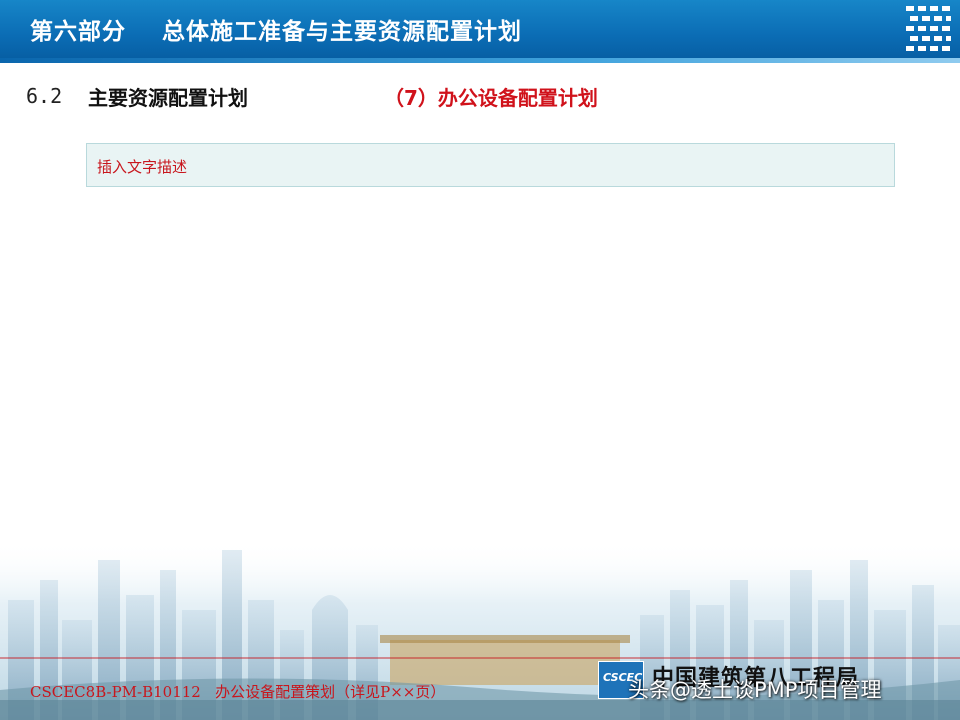  What do you see at coordinates (142, 167) in the screenshot?
I see `text-placeholder-label: 插入文字描述` at bounding box center [142, 167].